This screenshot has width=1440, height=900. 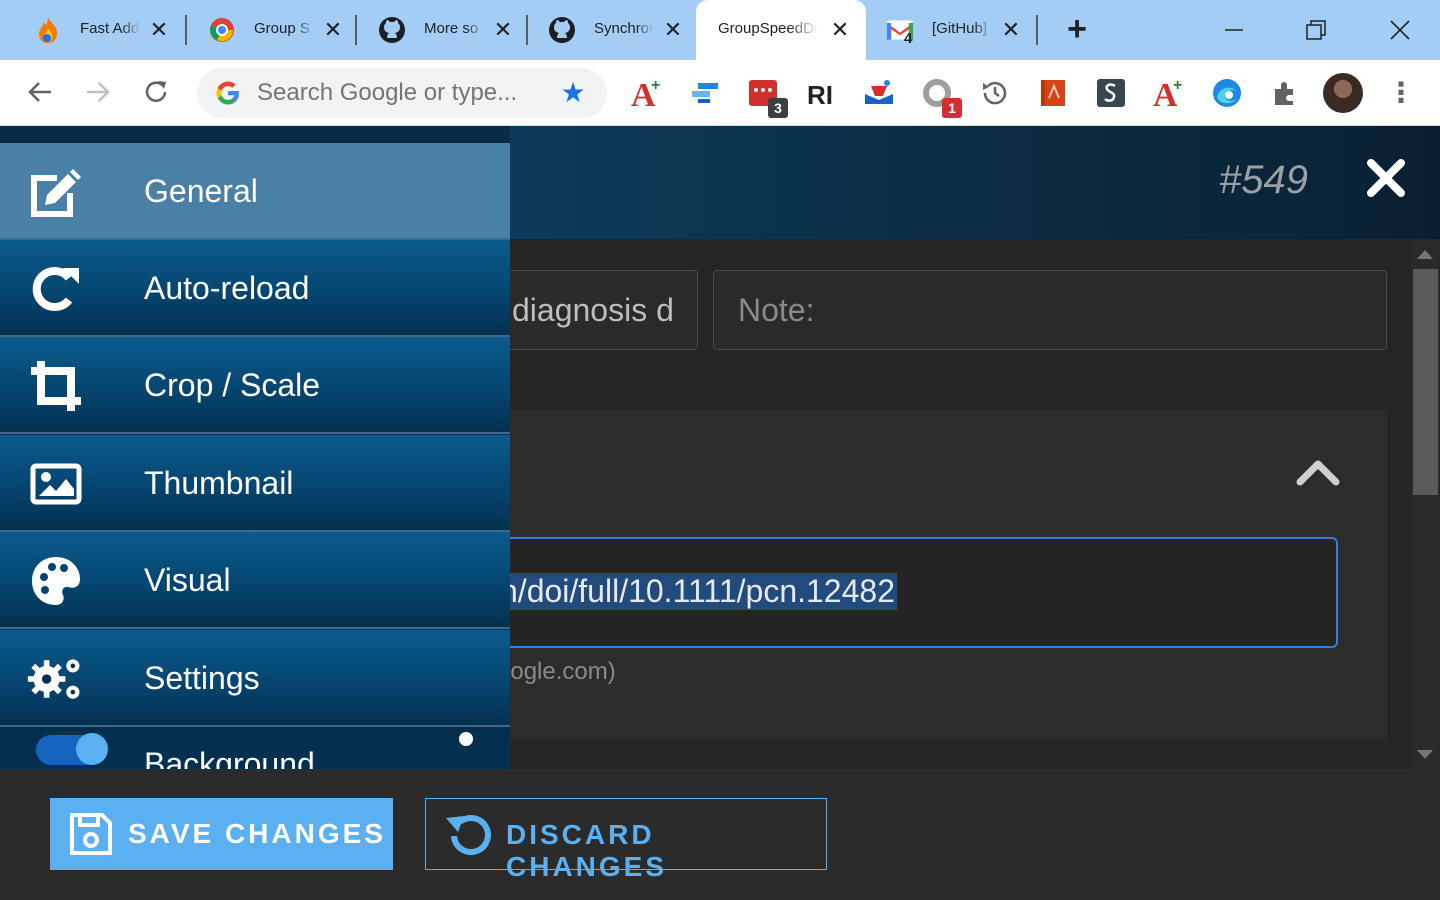 I want to click on menu-item-label: Visual, so click(x=187, y=580).